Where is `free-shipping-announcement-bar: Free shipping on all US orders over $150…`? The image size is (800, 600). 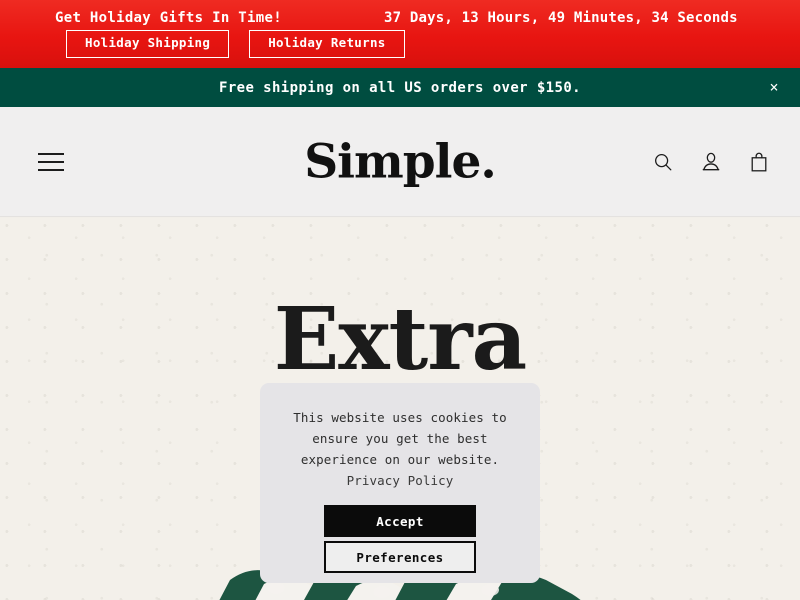
free-shipping-announcement-bar: Free shipping on all US orders over $150… is located at coordinates (400, 87).